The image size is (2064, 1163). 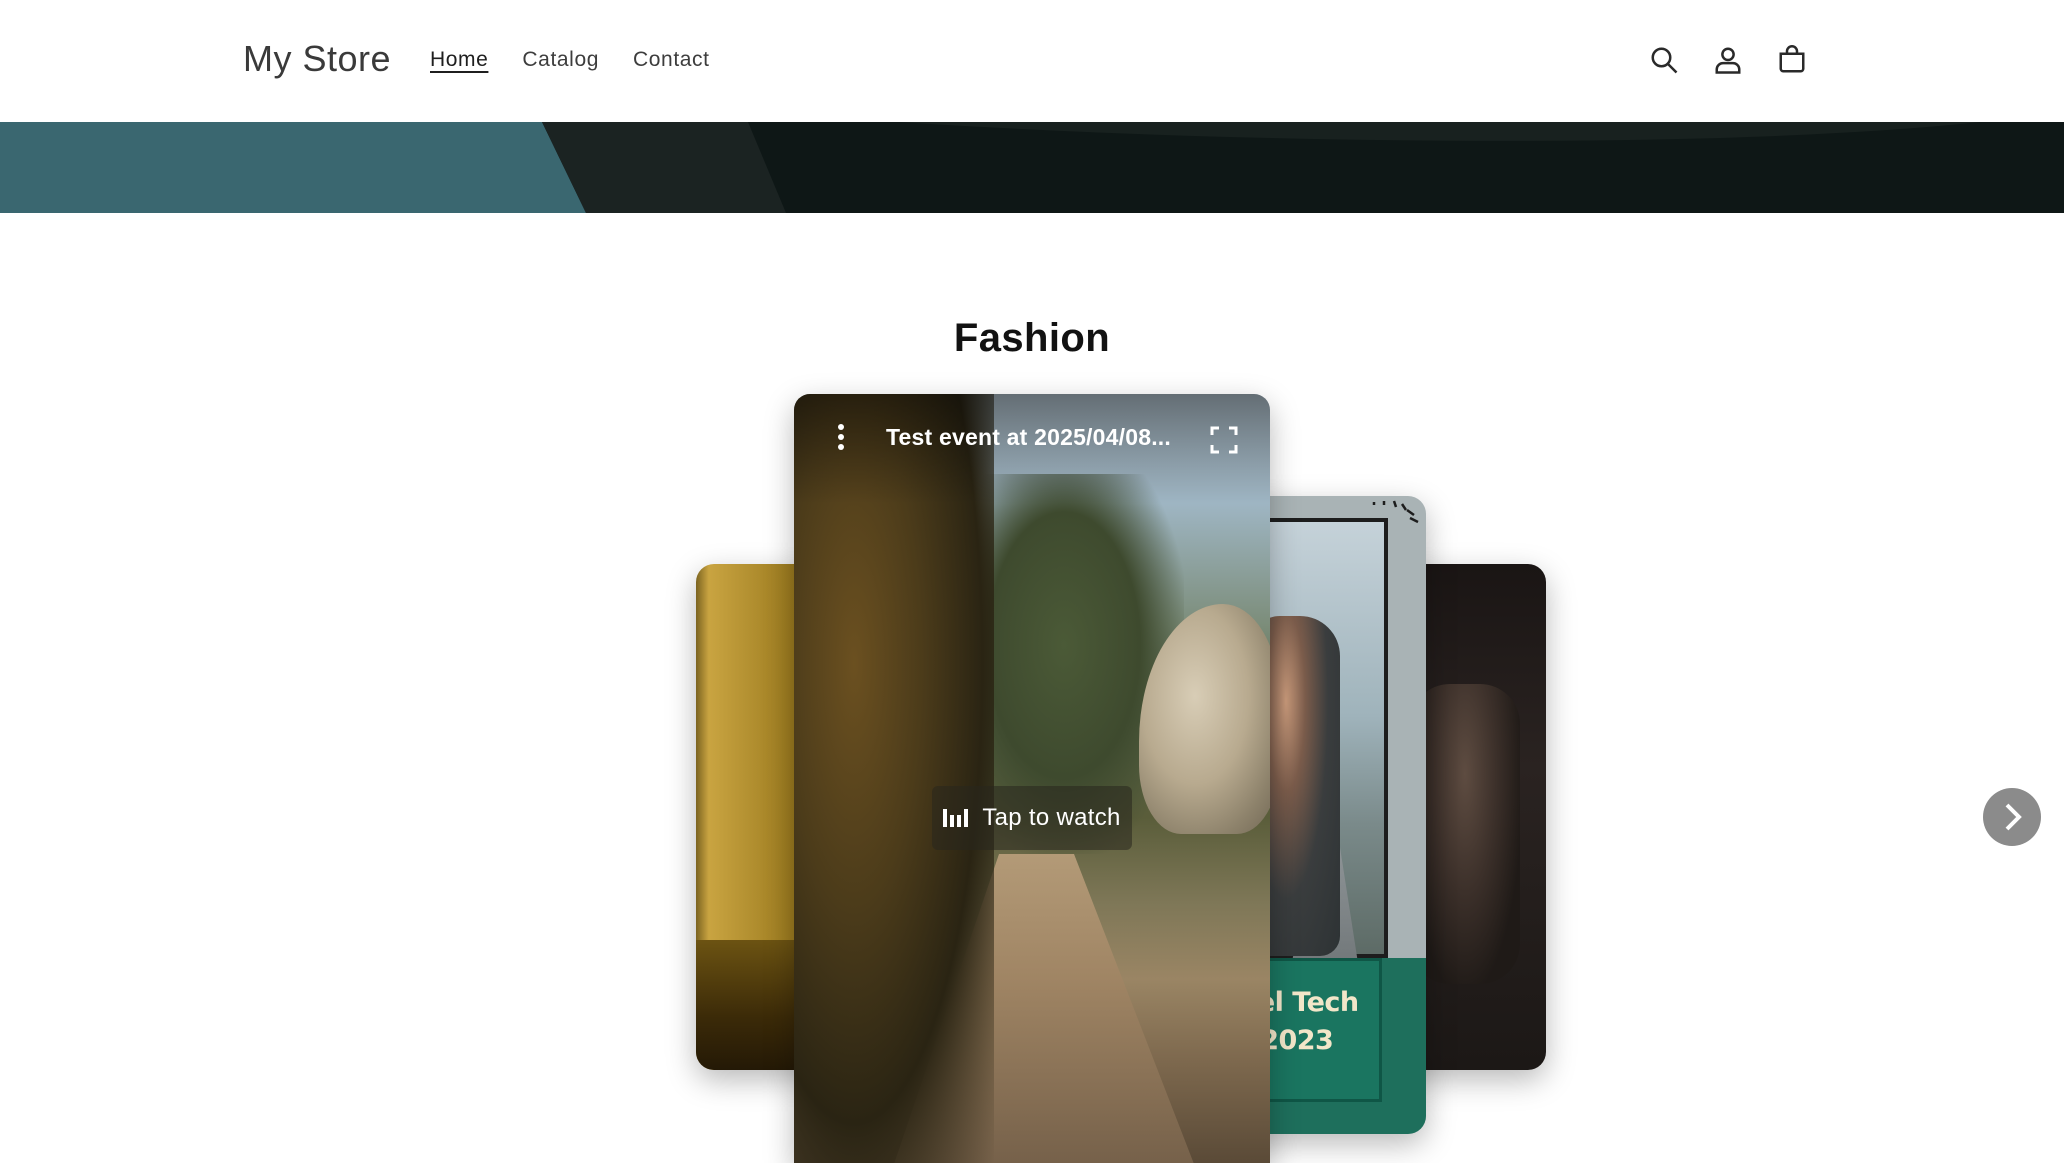 I want to click on carousel-next-button, so click(x=2012, y=817).